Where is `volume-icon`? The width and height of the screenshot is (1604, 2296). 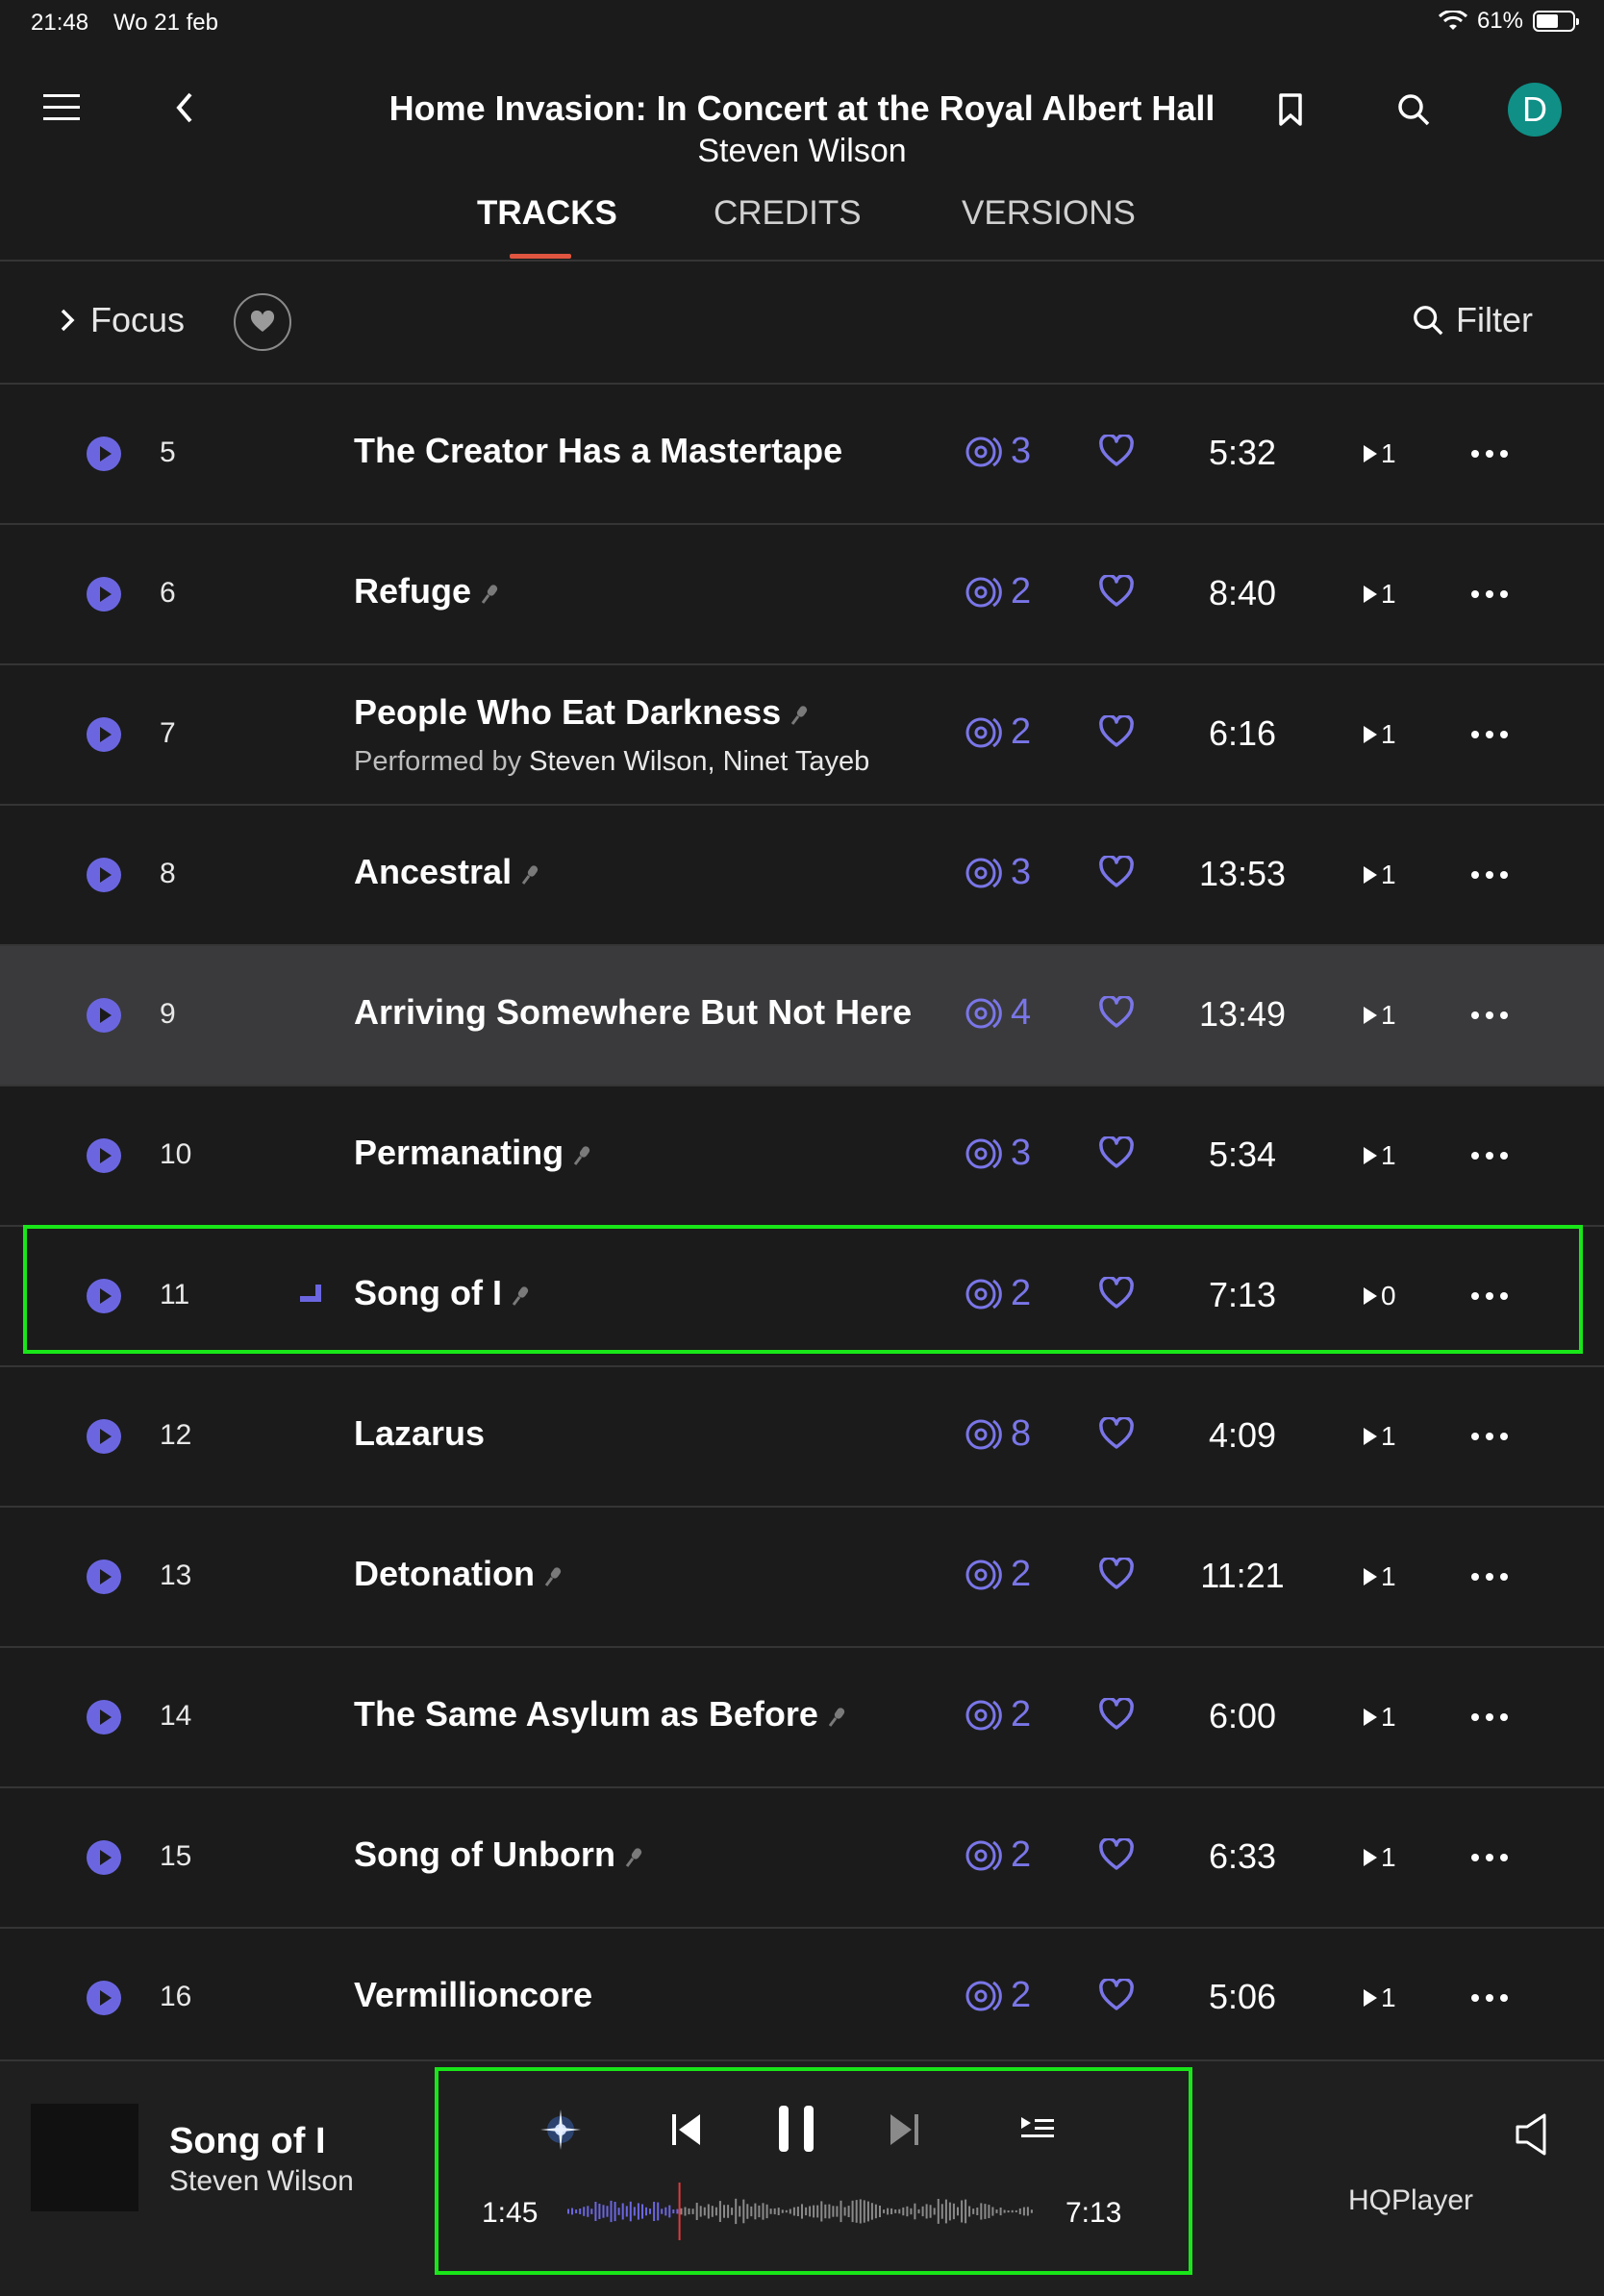 volume-icon is located at coordinates (1533, 2136).